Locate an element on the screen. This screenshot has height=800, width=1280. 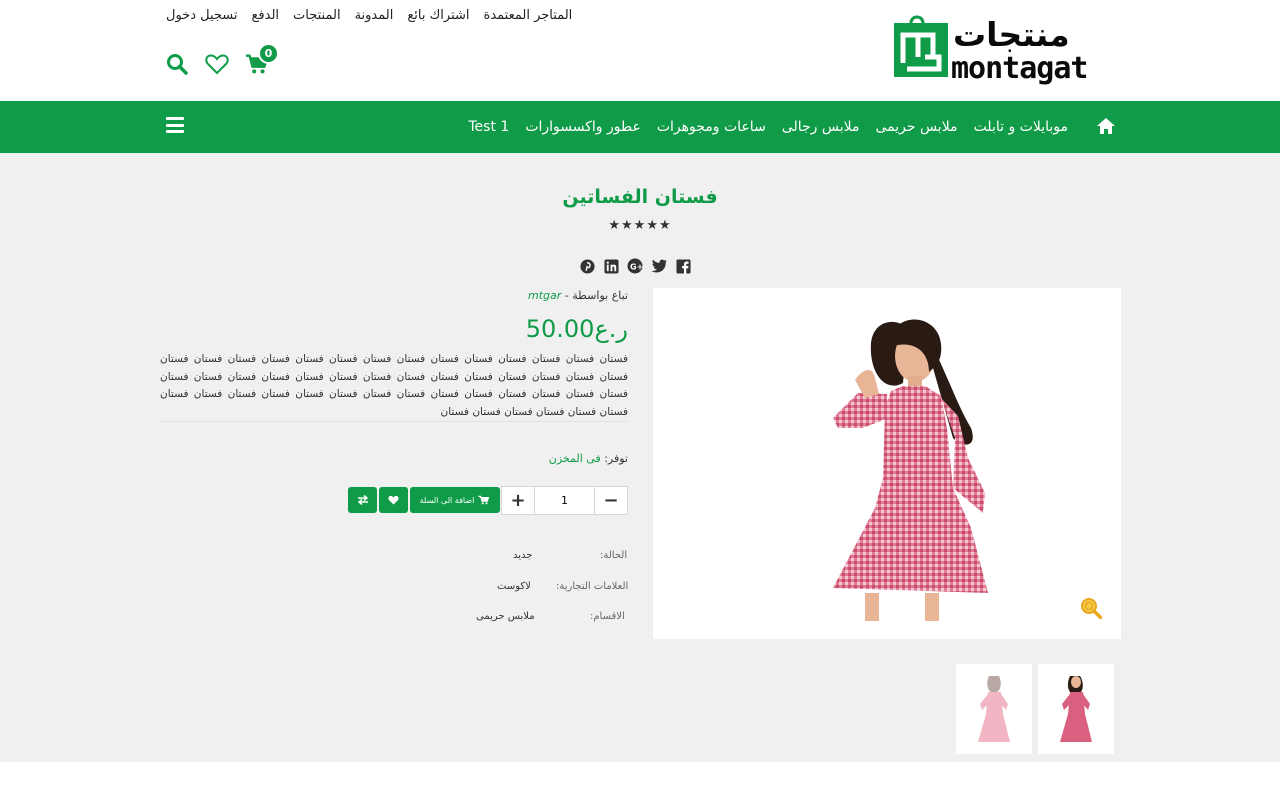
condition-label: الحالة: is located at coordinates (614, 555).